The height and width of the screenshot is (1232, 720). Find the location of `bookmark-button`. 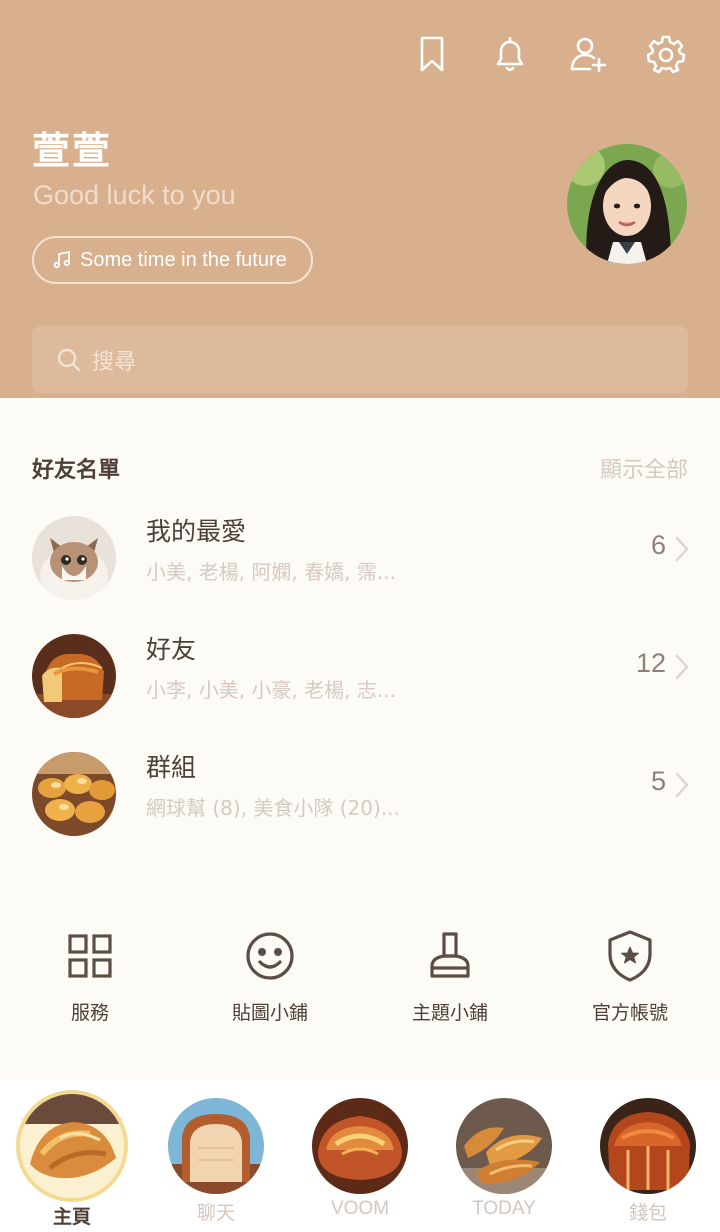

bookmark-button is located at coordinates (432, 54).